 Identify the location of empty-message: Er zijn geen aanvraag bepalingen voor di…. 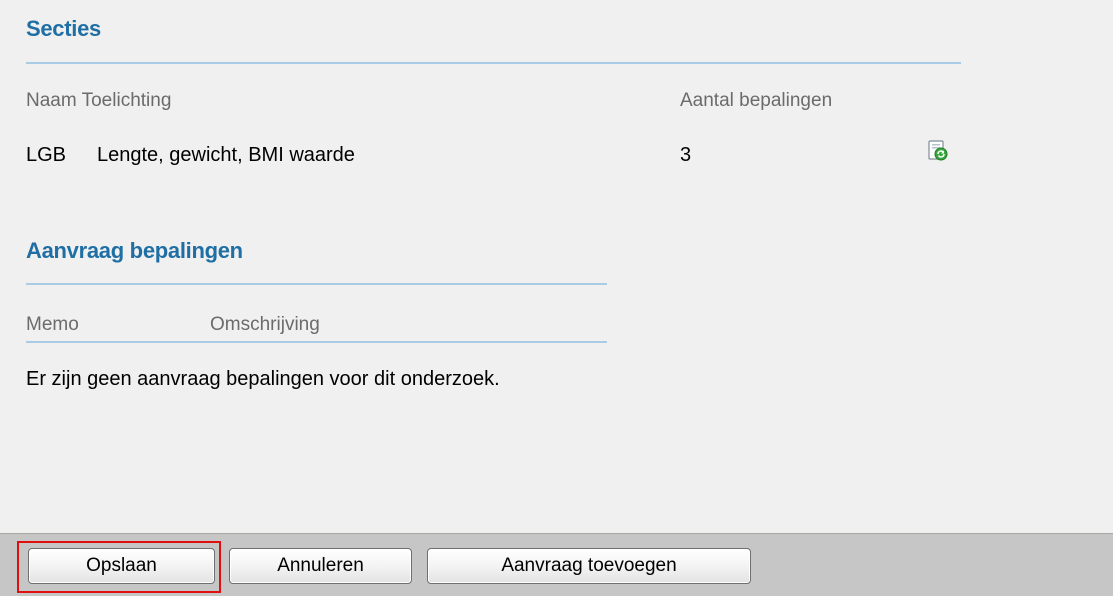
(263, 379).